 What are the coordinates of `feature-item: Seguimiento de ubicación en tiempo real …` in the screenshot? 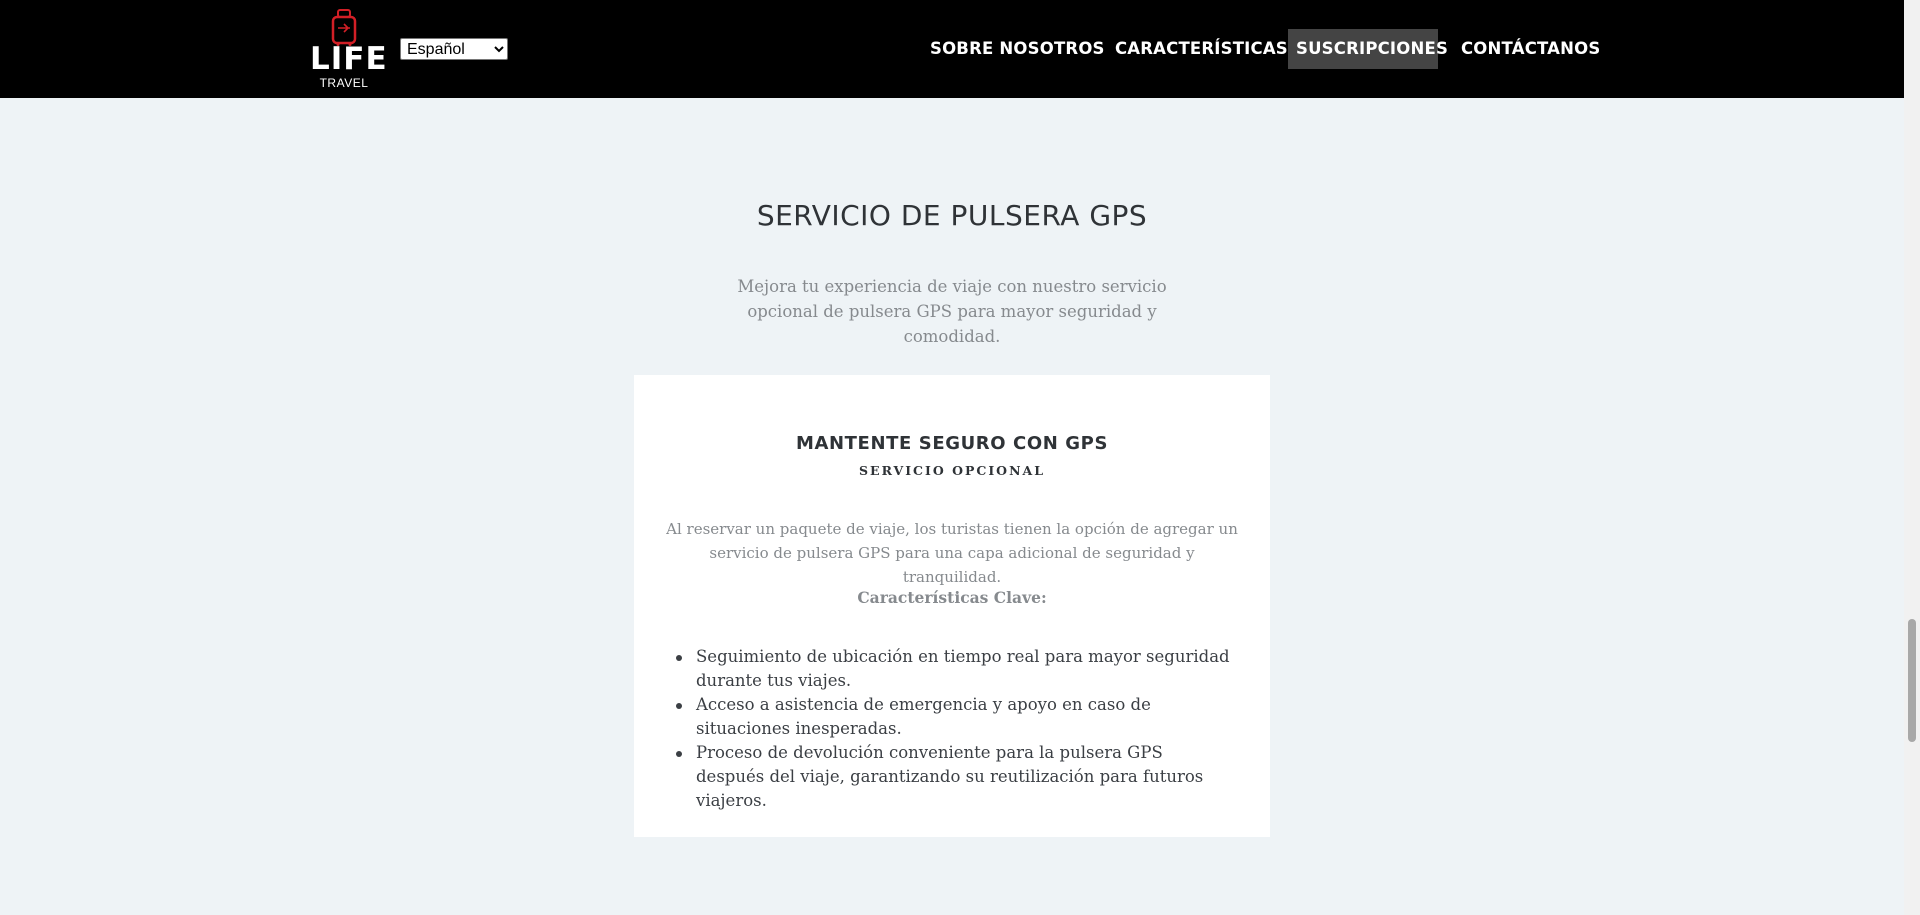 It's located at (955, 669).